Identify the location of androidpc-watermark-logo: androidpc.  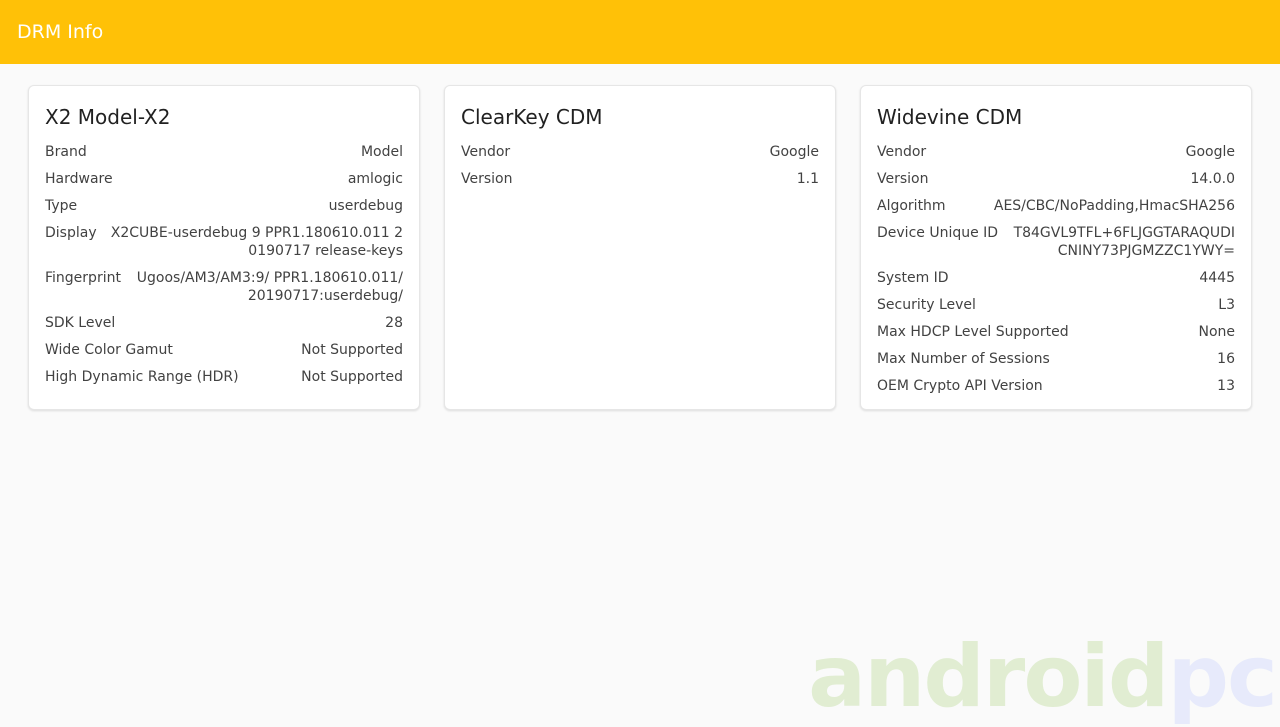
(1042, 677).